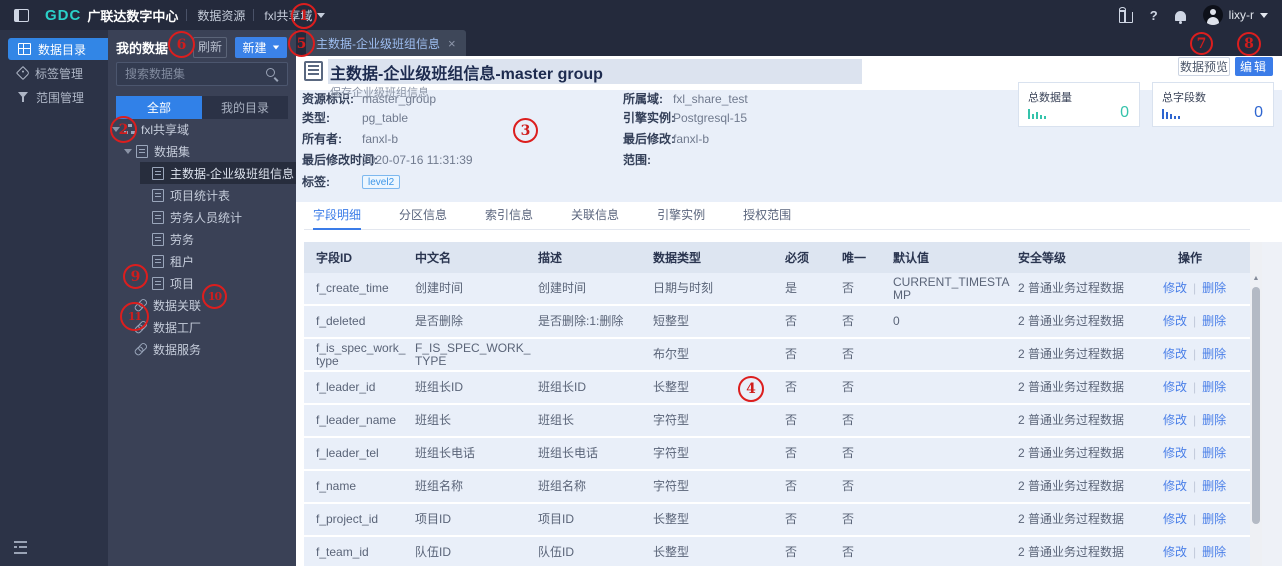 The width and height of the screenshot is (1282, 566). What do you see at coordinates (182, 261) in the screenshot?
I see `tree-item-label: 租户` at bounding box center [182, 261].